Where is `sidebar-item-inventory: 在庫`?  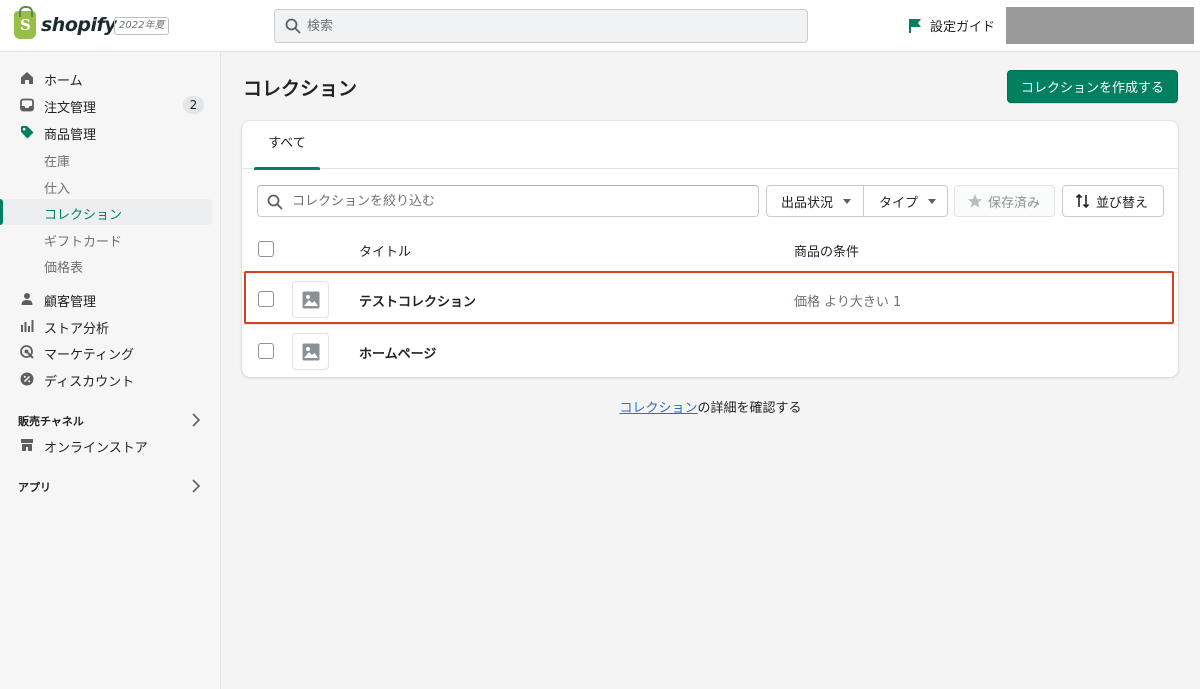 sidebar-item-inventory: 在庫 is located at coordinates (110, 159).